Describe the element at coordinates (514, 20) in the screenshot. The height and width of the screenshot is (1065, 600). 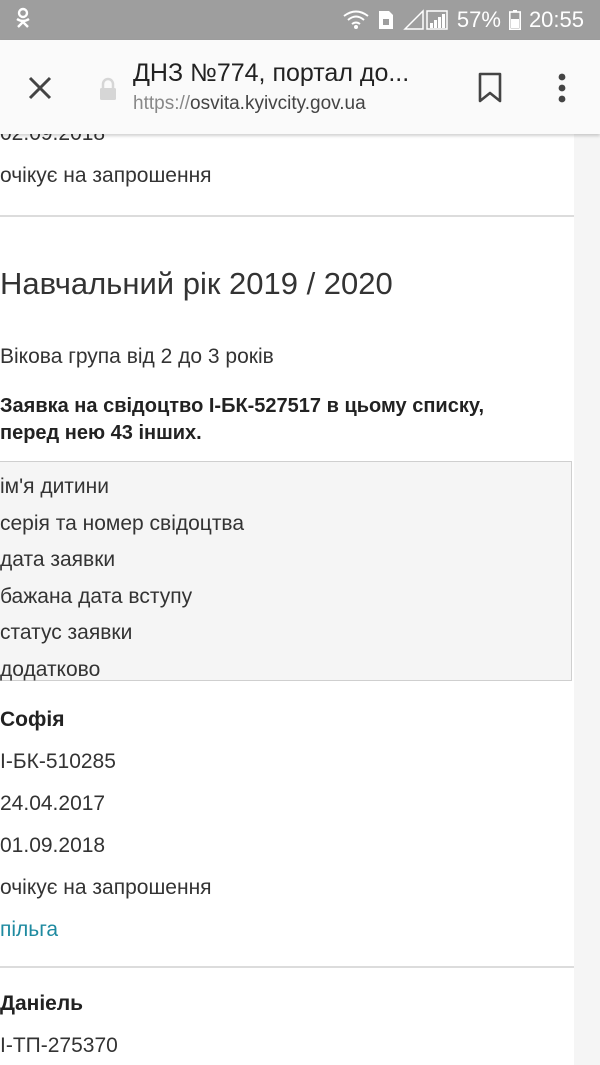
I see `battery-icon` at that location.